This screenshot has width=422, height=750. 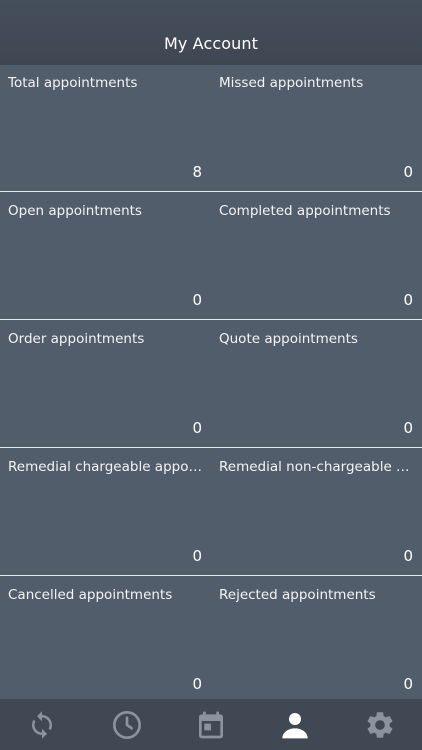 I want to click on stat-label: Cancelled appointments, so click(x=90, y=595).